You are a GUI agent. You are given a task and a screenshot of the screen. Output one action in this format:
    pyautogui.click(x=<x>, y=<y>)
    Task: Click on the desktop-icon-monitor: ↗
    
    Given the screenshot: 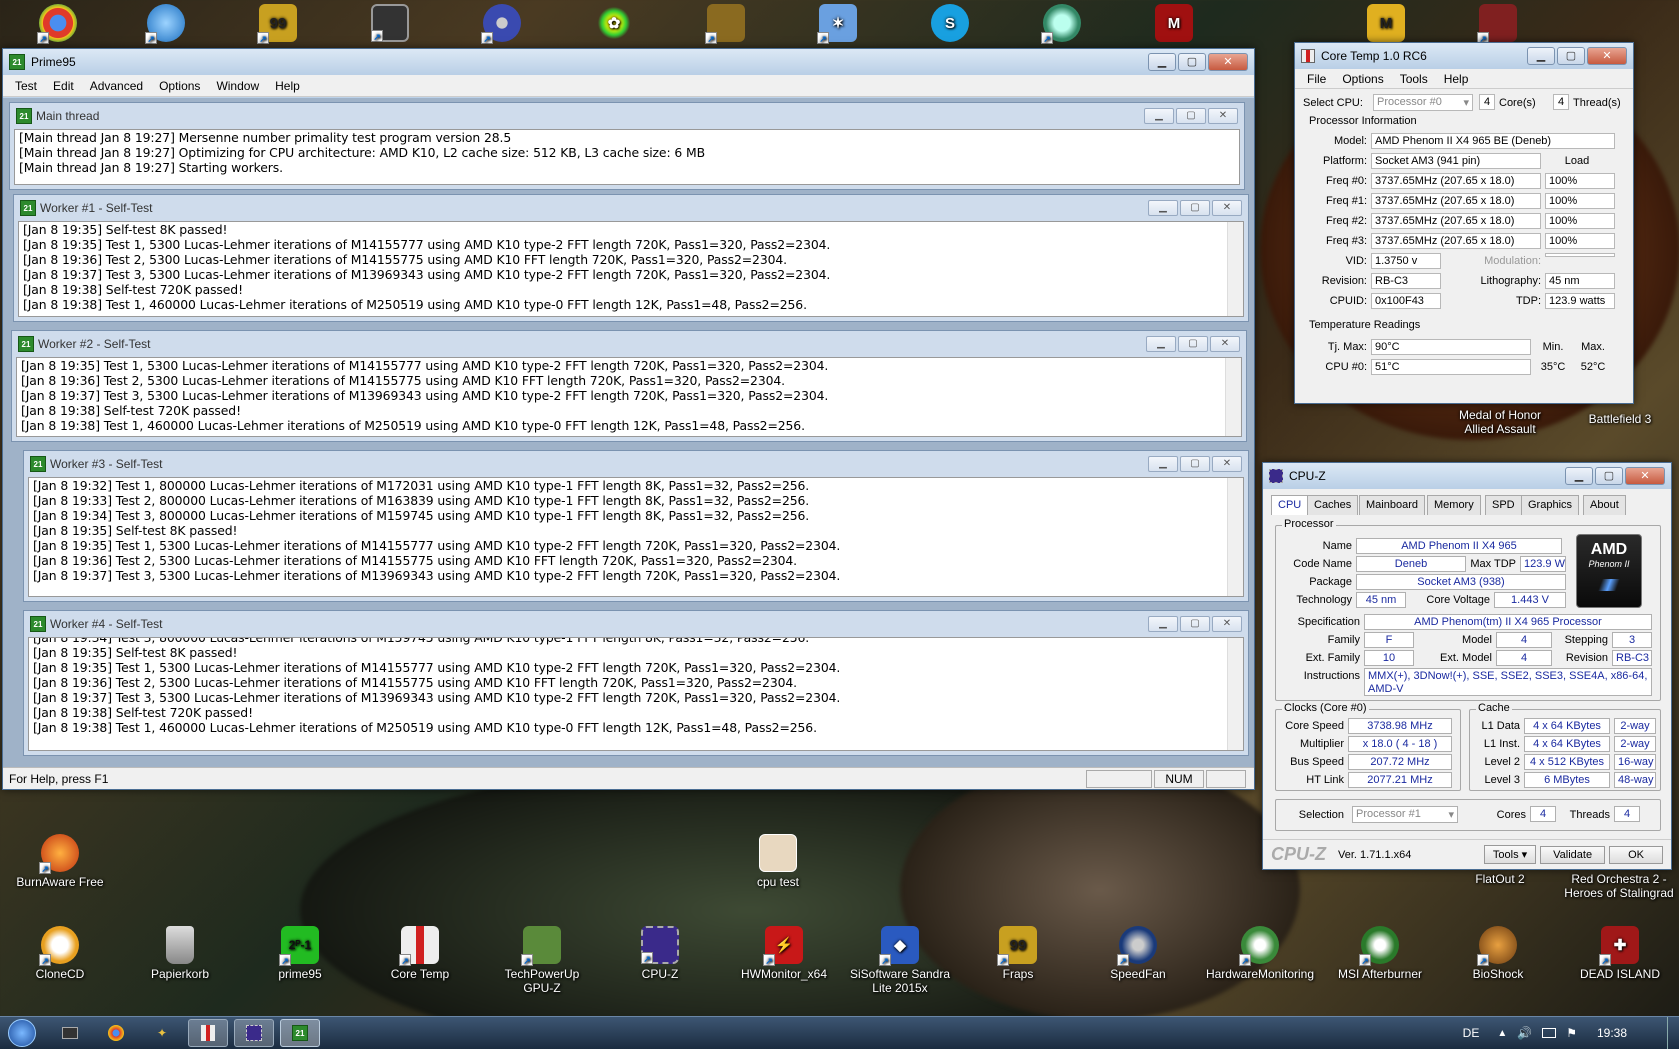 What is the action you would take?
    pyautogui.click(x=390, y=24)
    